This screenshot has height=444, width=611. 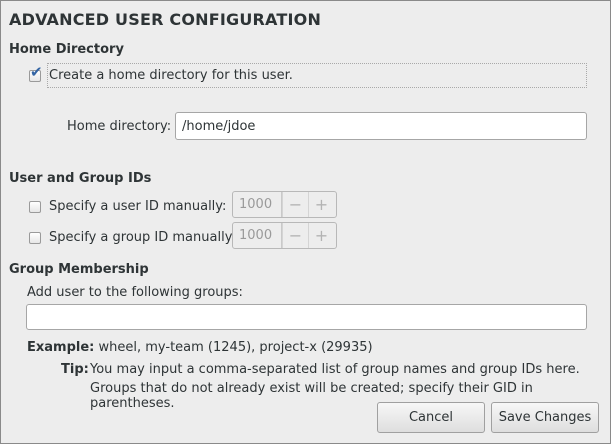 I want to click on user-id-decrement-button: −, so click(x=295, y=204).